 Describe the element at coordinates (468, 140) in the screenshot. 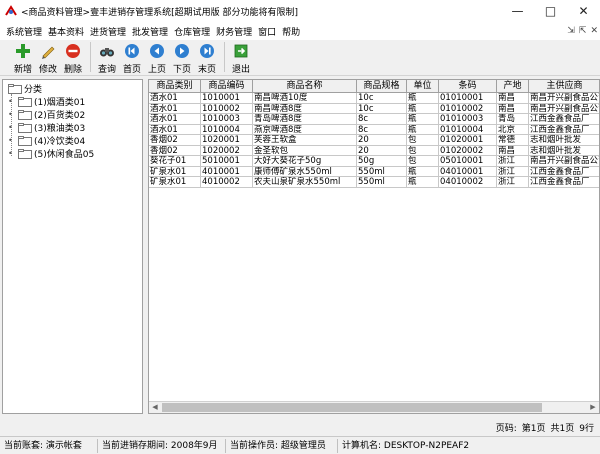

I see `table-cell: 01020001` at that location.